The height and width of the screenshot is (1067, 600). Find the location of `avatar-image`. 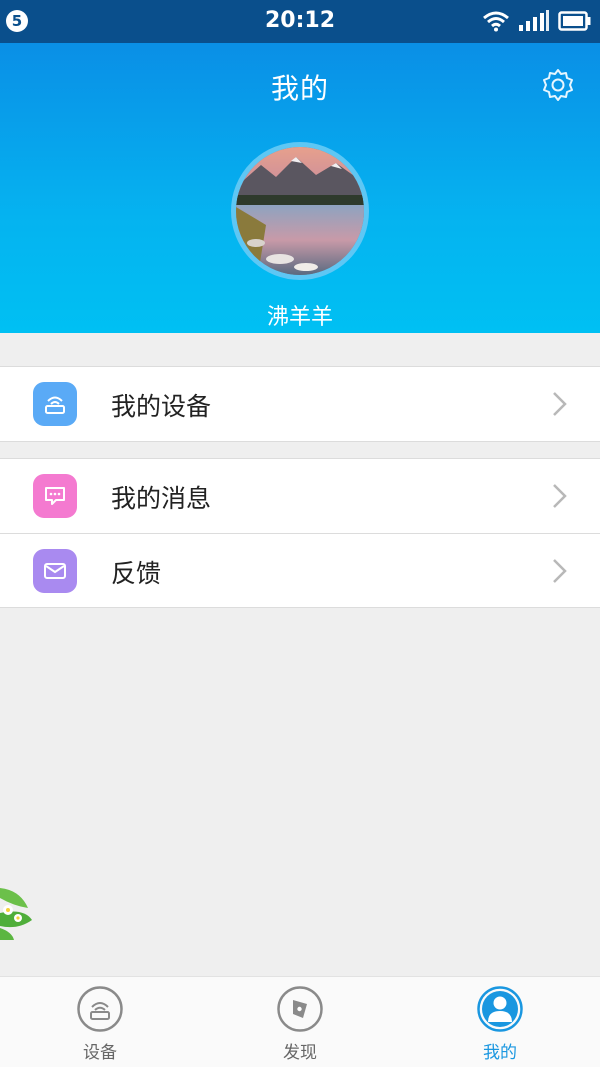

avatar-image is located at coordinates (300, 211).